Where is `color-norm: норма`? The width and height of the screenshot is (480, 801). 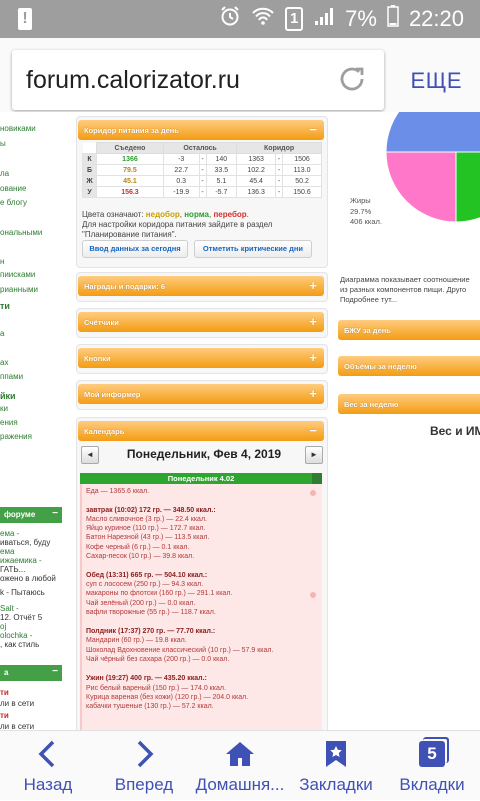
color-norm: норма is located at coordinates (196, 214).